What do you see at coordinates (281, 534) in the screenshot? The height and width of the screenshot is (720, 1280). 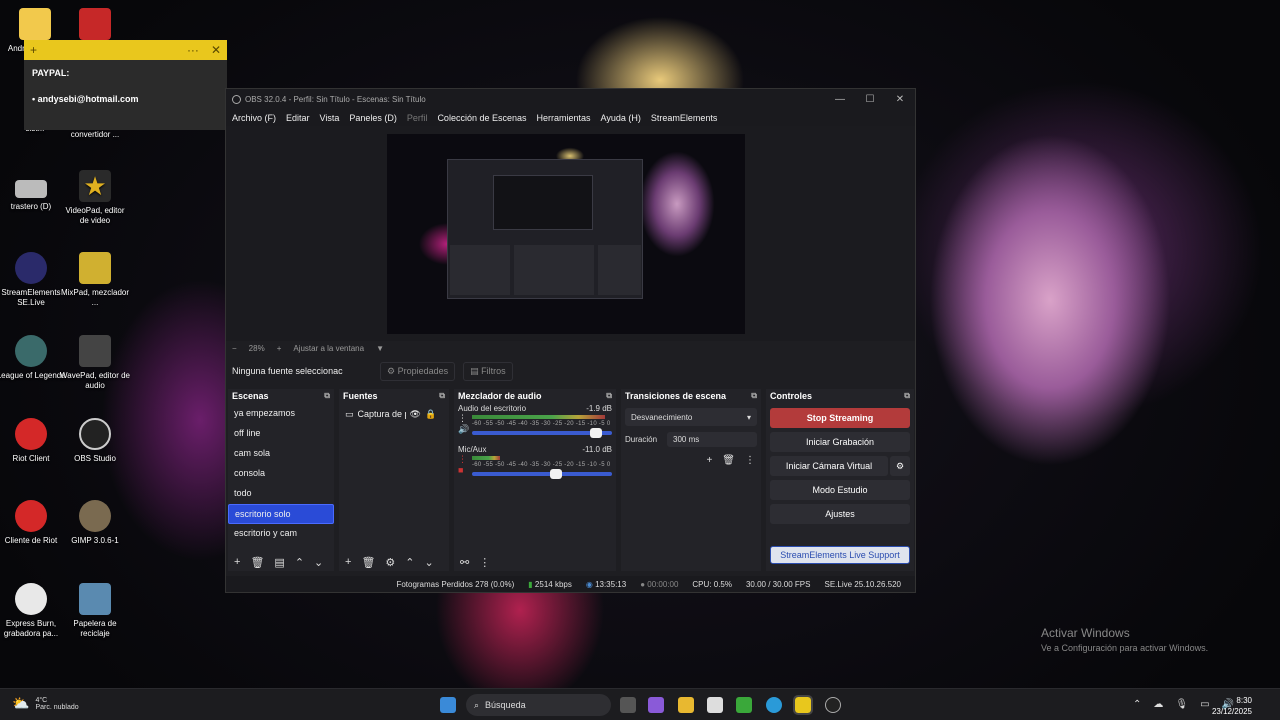 I see `scene-item: escritorio y cam` at bounding box center [281, 534].